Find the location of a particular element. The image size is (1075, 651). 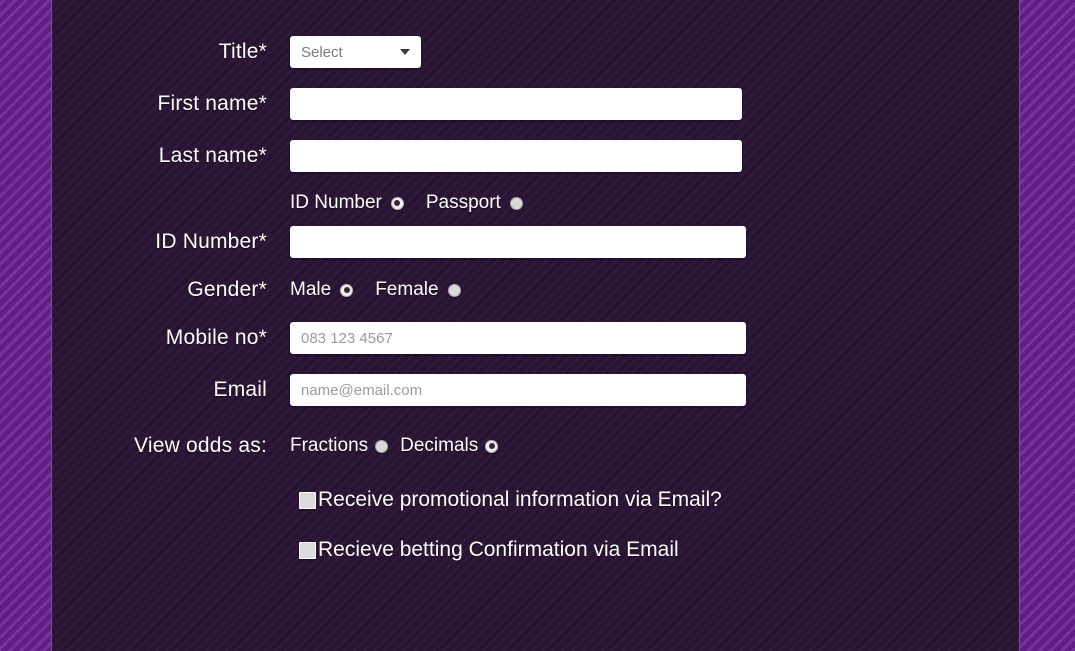

field-first-name is located at coordinates (654, 104).